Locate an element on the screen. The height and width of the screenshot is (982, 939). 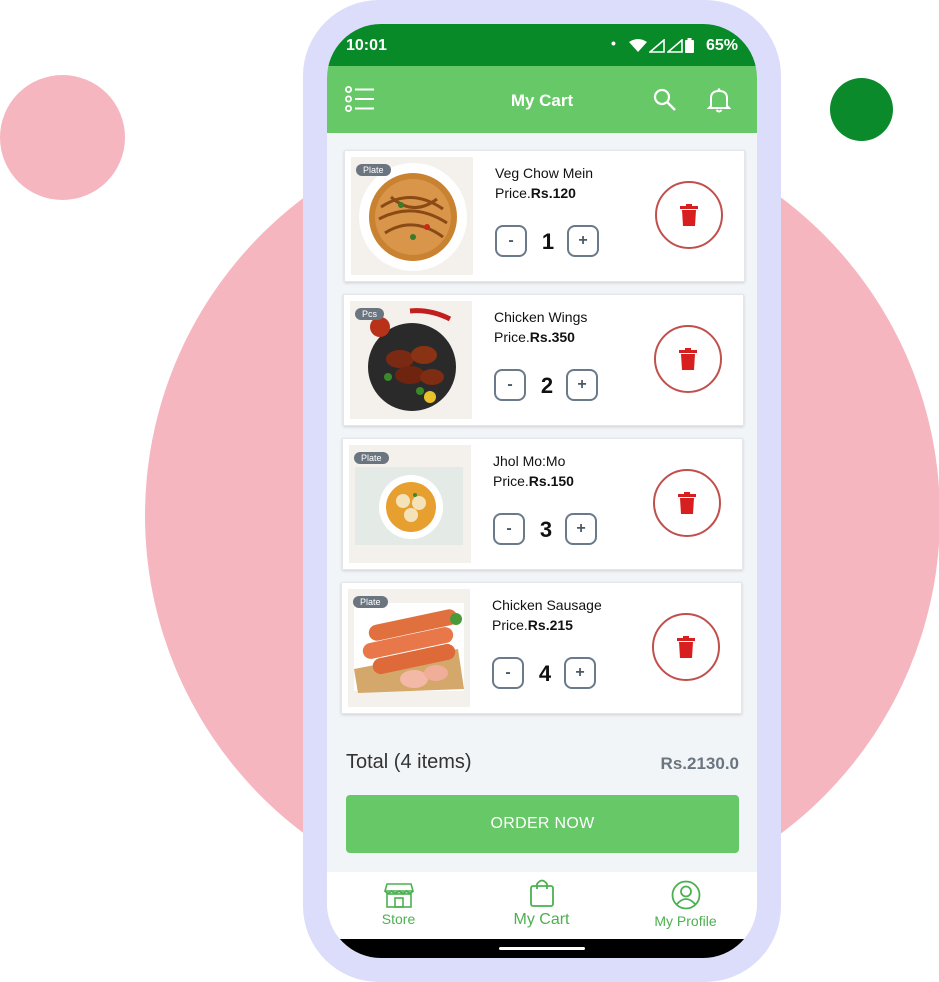
store-icon is located at coordinates (398, 895).